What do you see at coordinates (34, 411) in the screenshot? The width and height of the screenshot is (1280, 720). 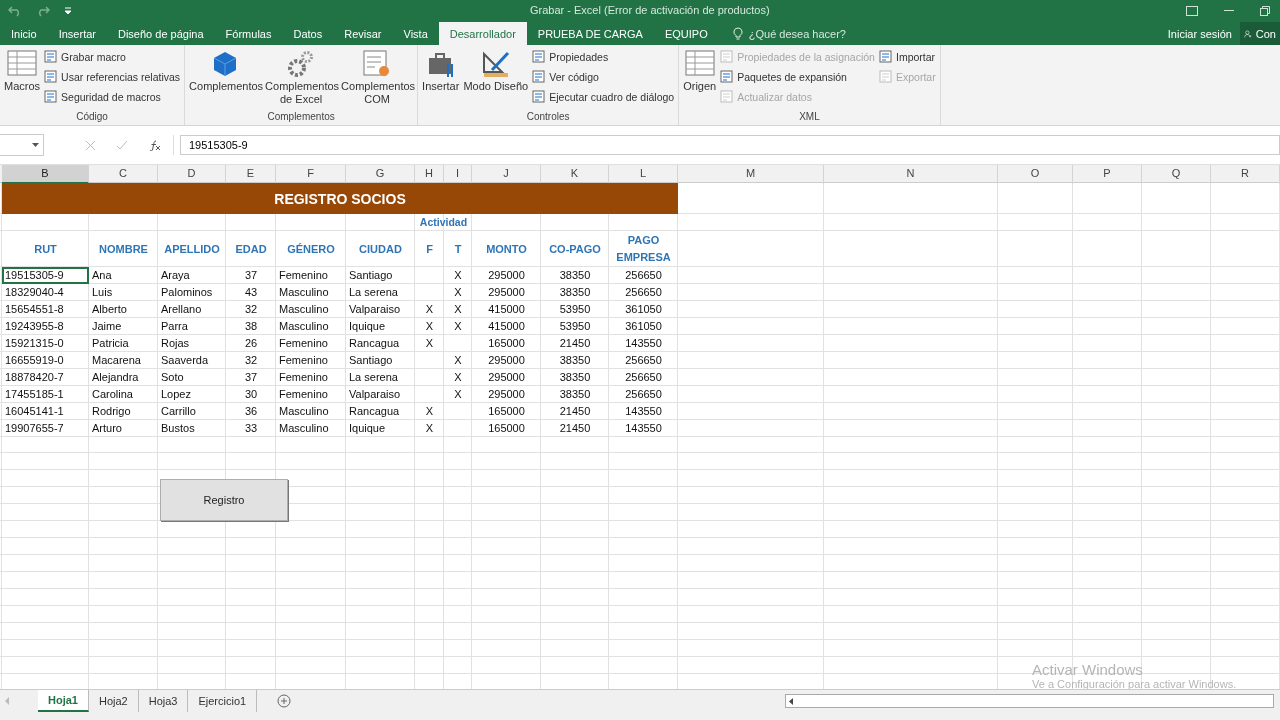 I see `table-cell-text: 16045141-1` at bounding box center [34, 411].